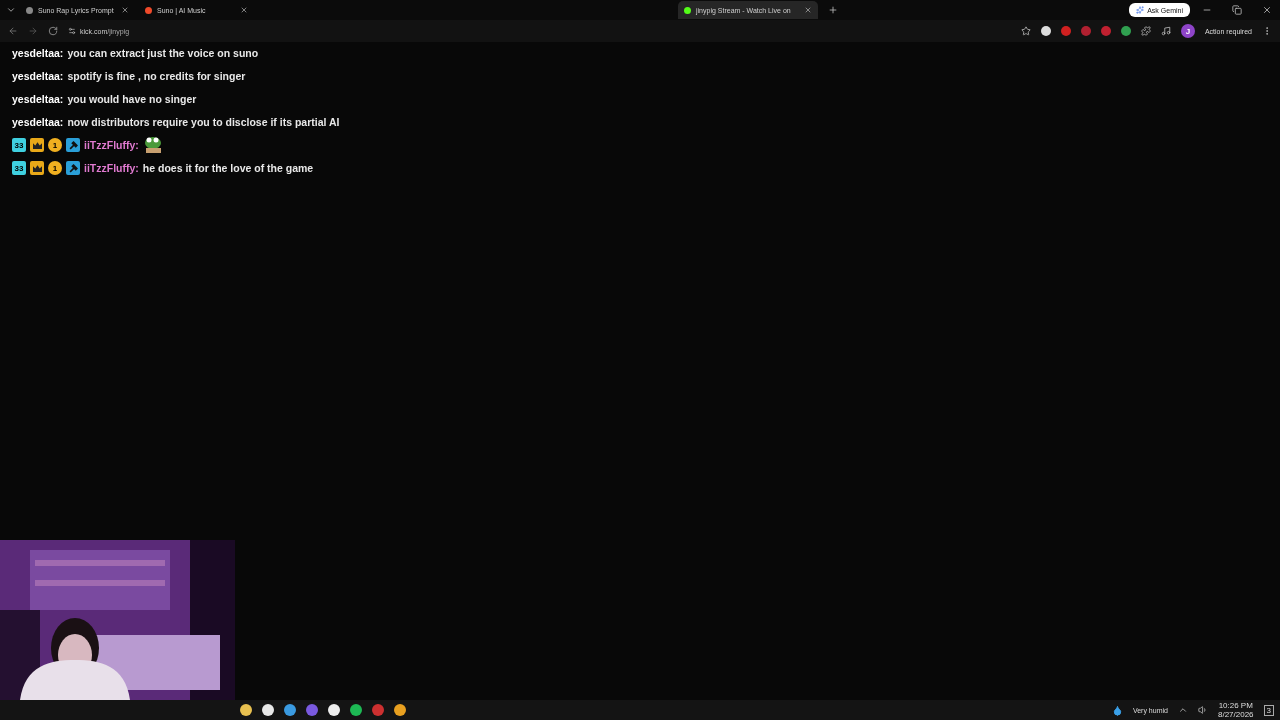 Image resolution: width=1280 pixels, height=720 pixels. What do you see at coordinates (1117, 710) in the screenshot?
I see `water-drop-icon` at bounding box center [1117, 710].